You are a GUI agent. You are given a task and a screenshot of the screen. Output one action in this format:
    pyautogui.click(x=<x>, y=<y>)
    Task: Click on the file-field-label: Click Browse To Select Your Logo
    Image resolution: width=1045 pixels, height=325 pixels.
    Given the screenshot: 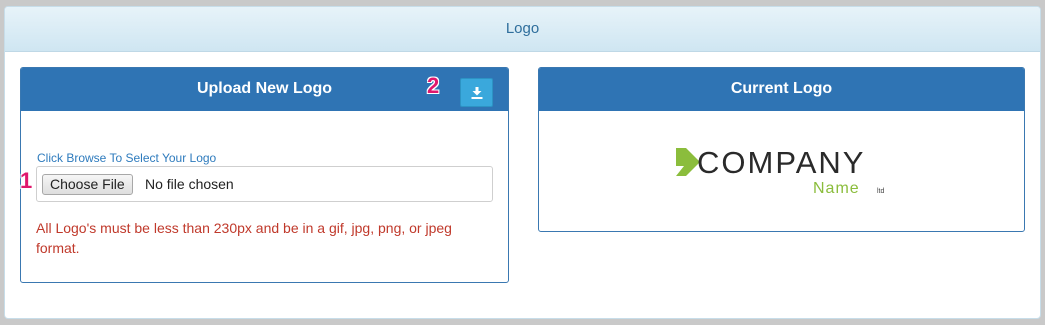 What is the action you would take?
    pyautogui.click(x=127, y=158)
    